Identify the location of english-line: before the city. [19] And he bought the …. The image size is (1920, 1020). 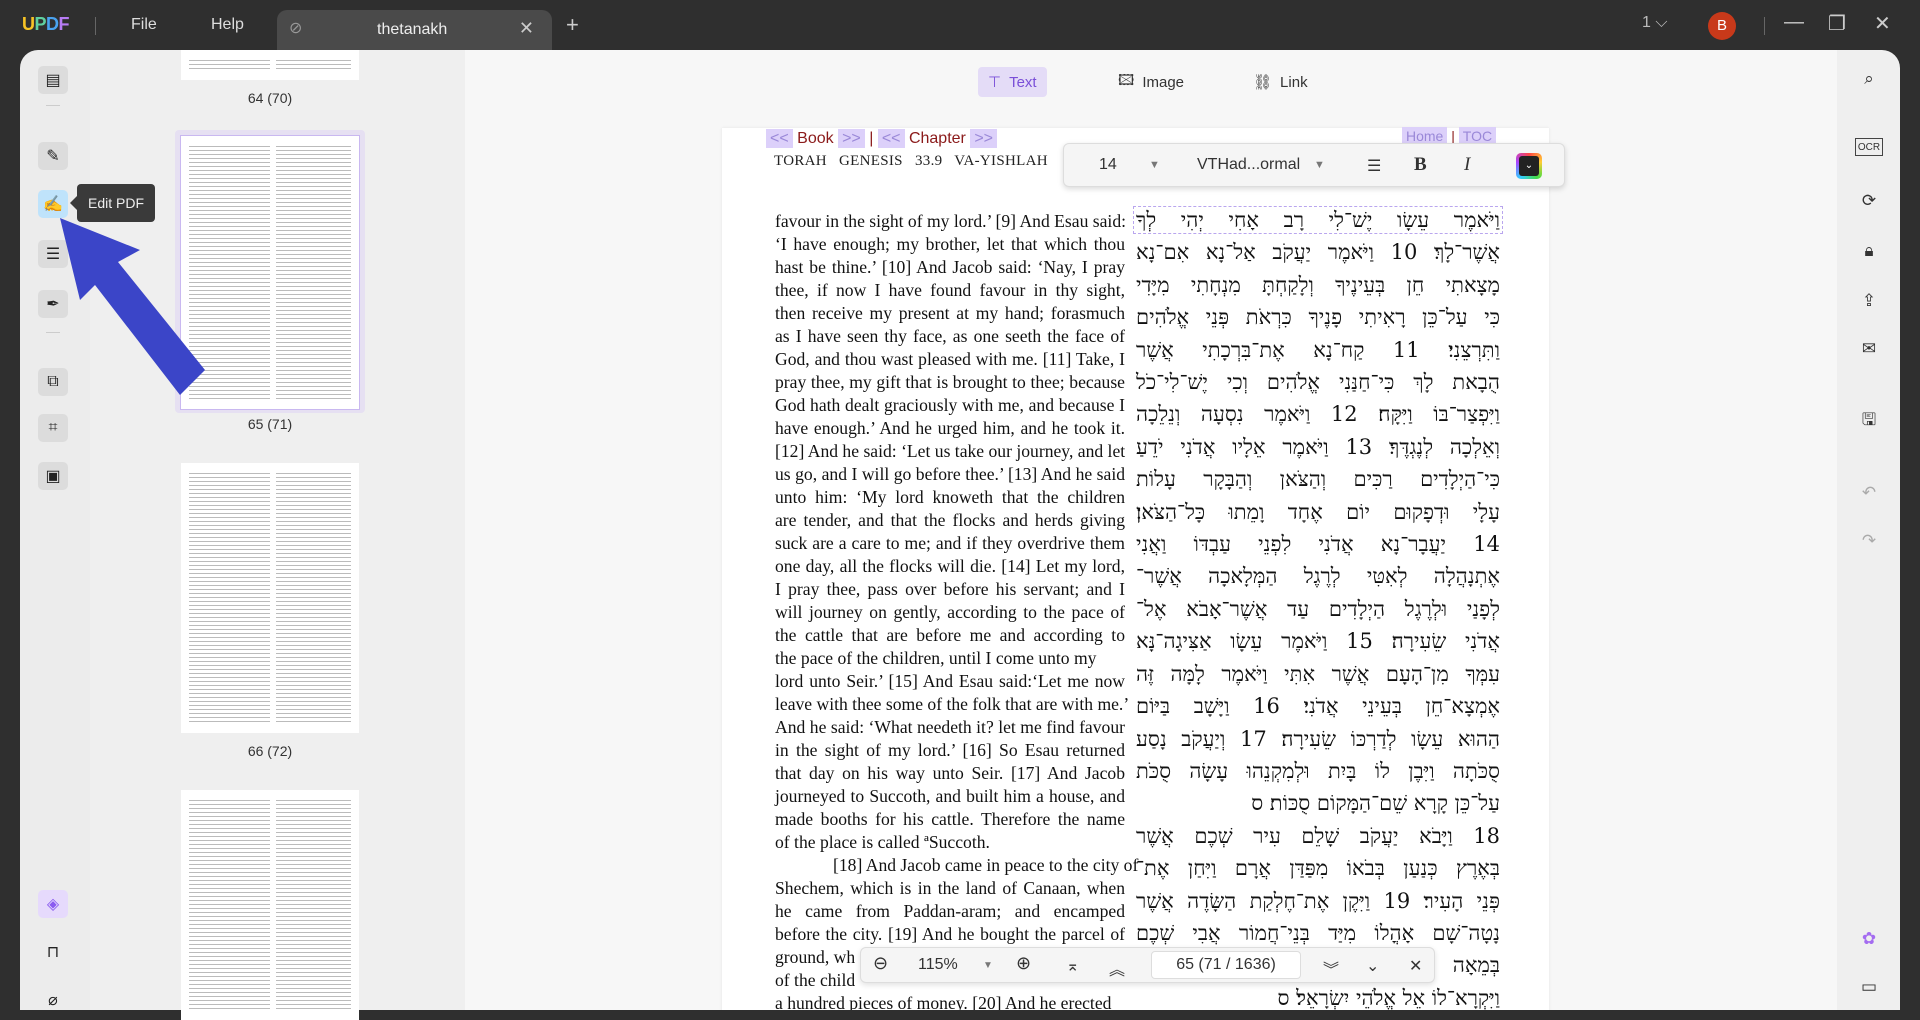
(950, 934).